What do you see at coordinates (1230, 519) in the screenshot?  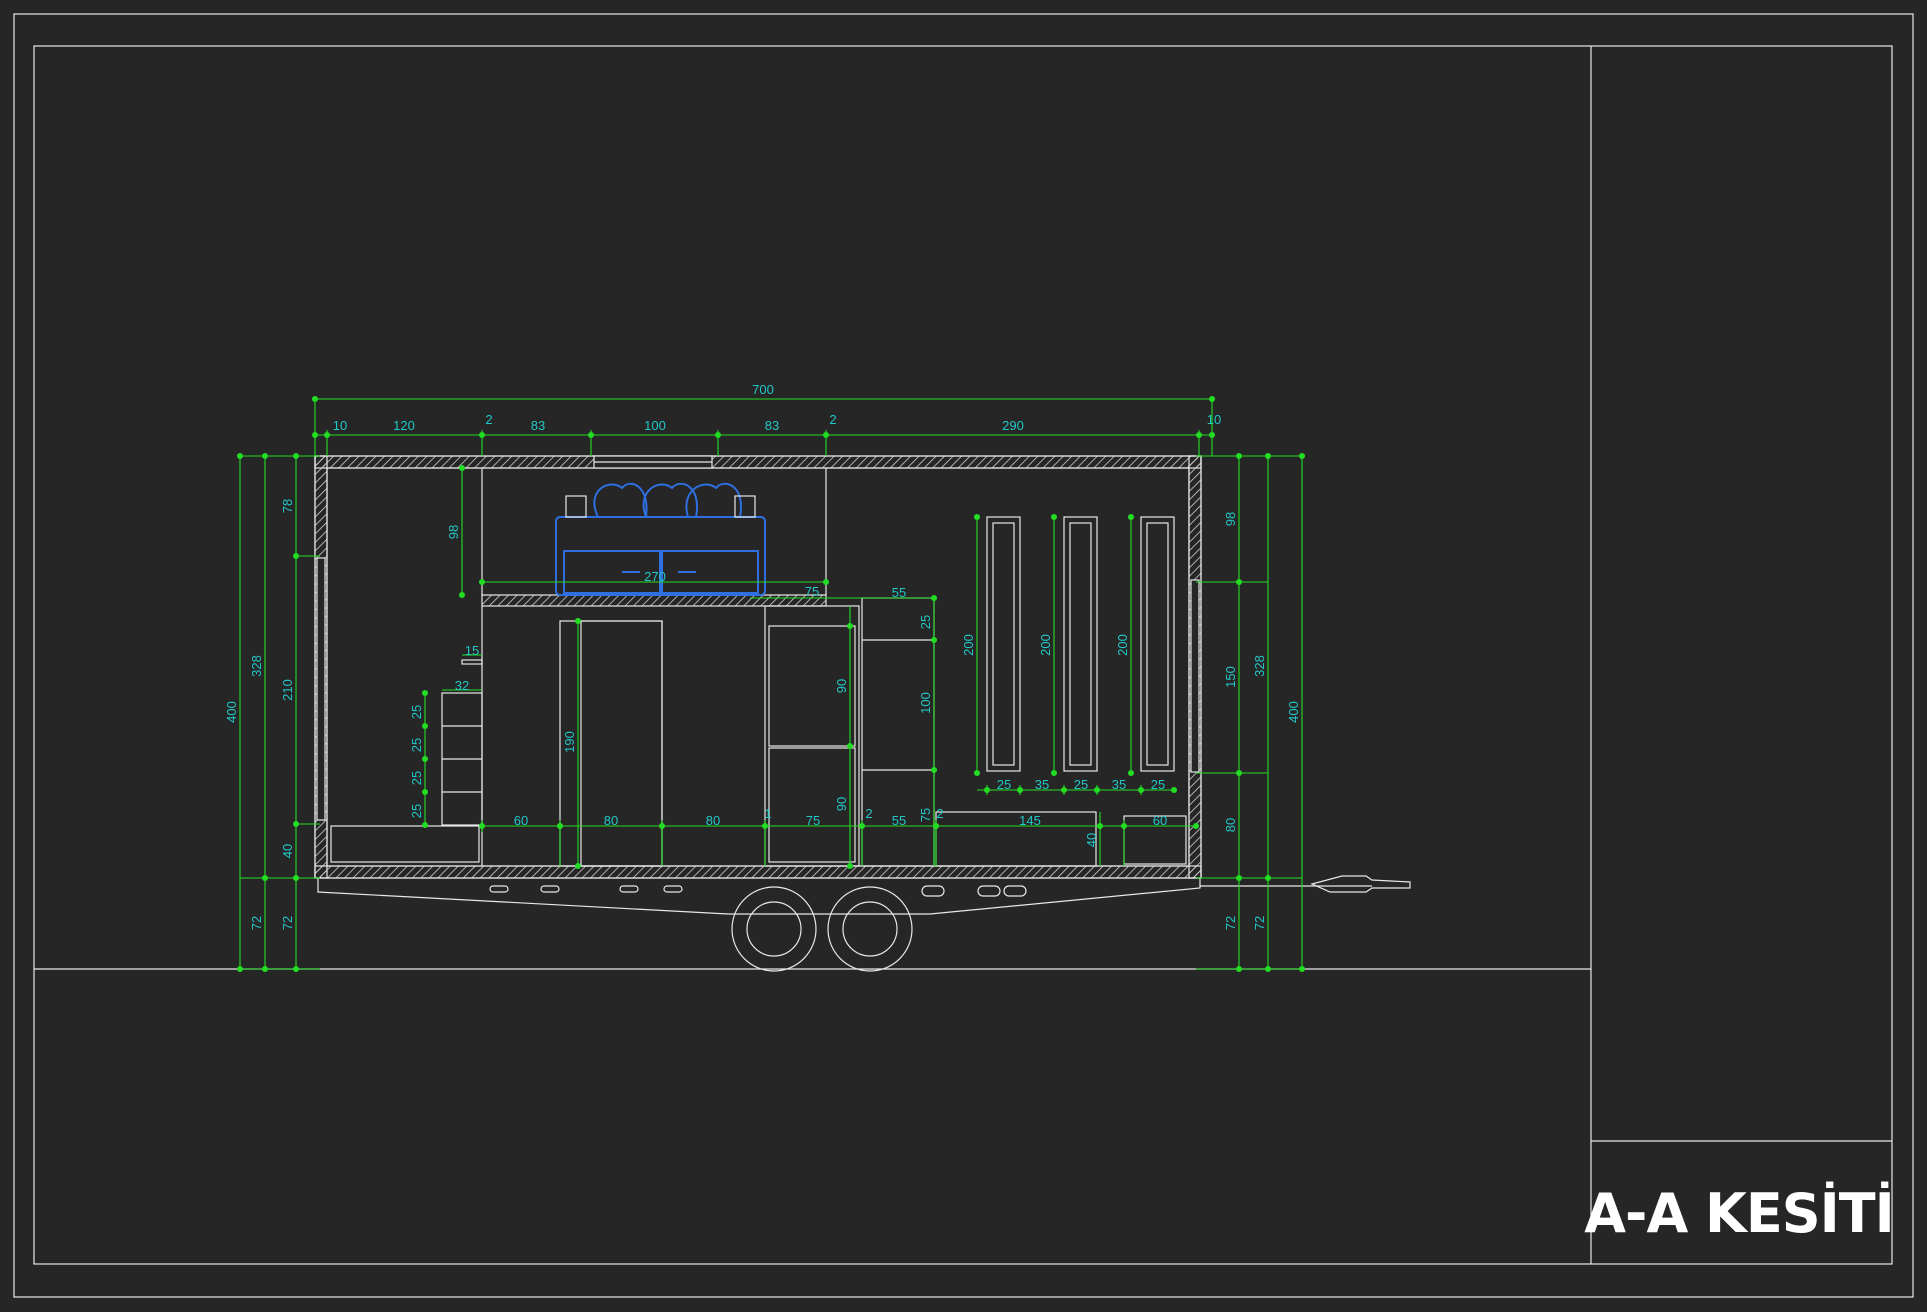 I see `dim-right-inner-1: 98` at bounding box center [1230, 519].